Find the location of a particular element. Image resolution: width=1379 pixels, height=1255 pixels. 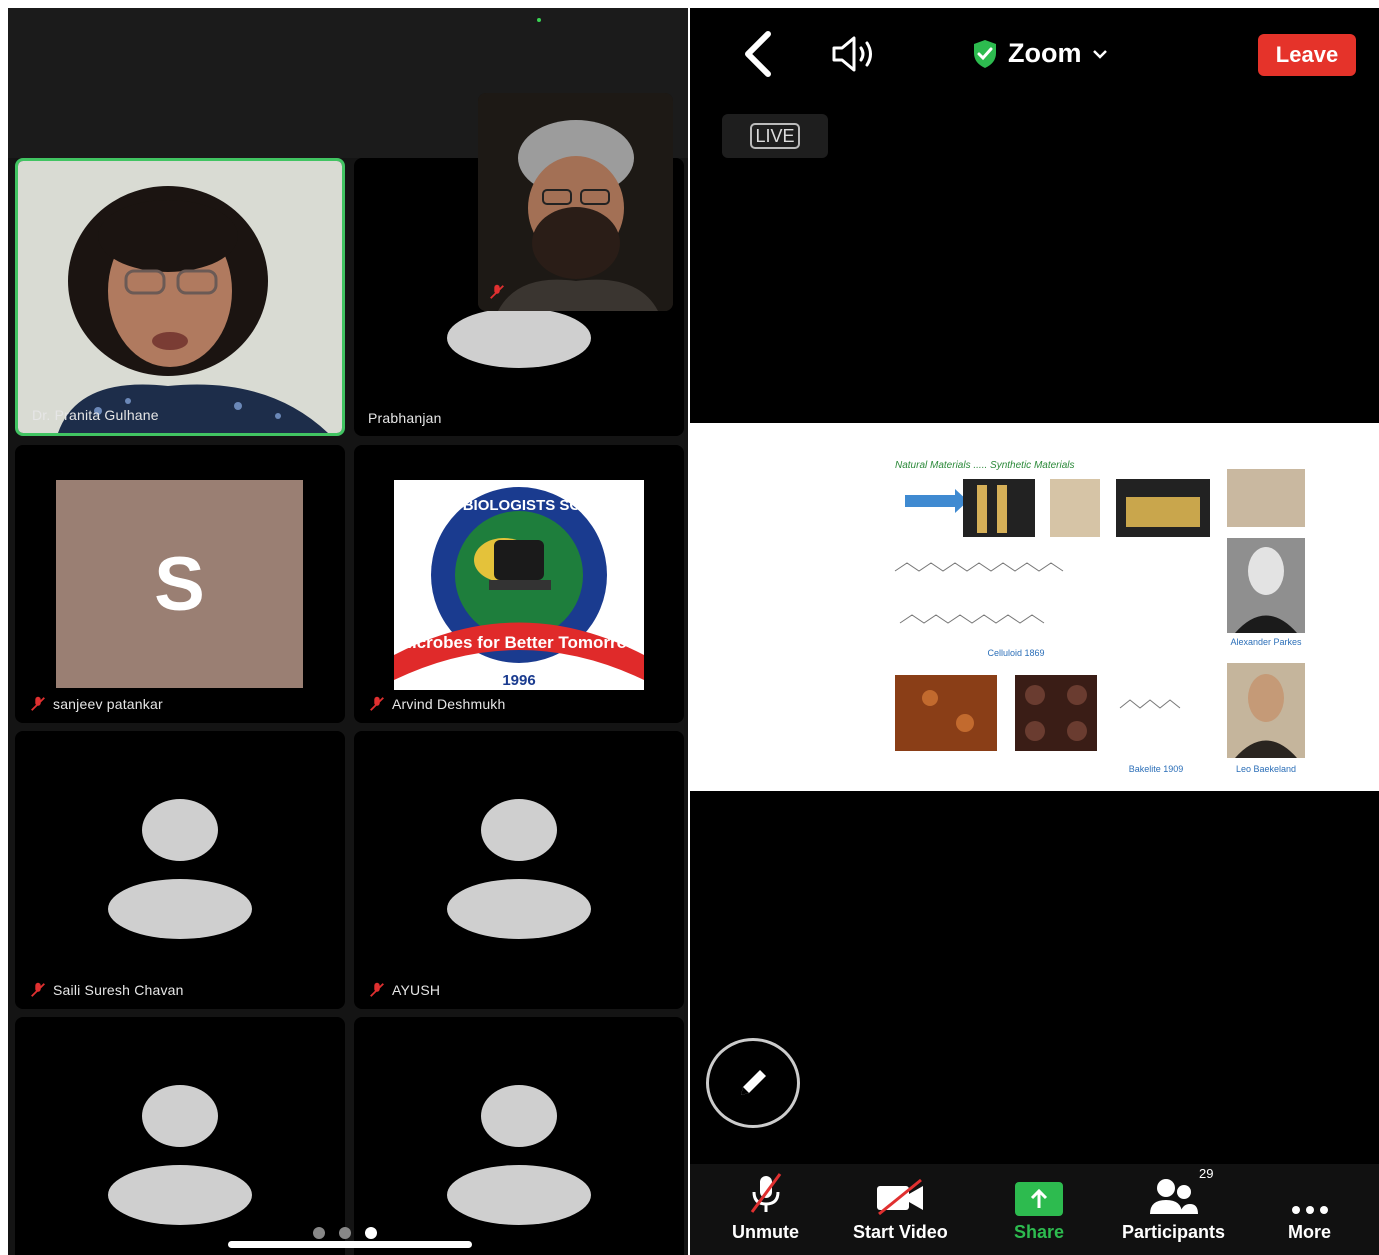

arrow-up-icon is located at coordinates (1039, 1198).